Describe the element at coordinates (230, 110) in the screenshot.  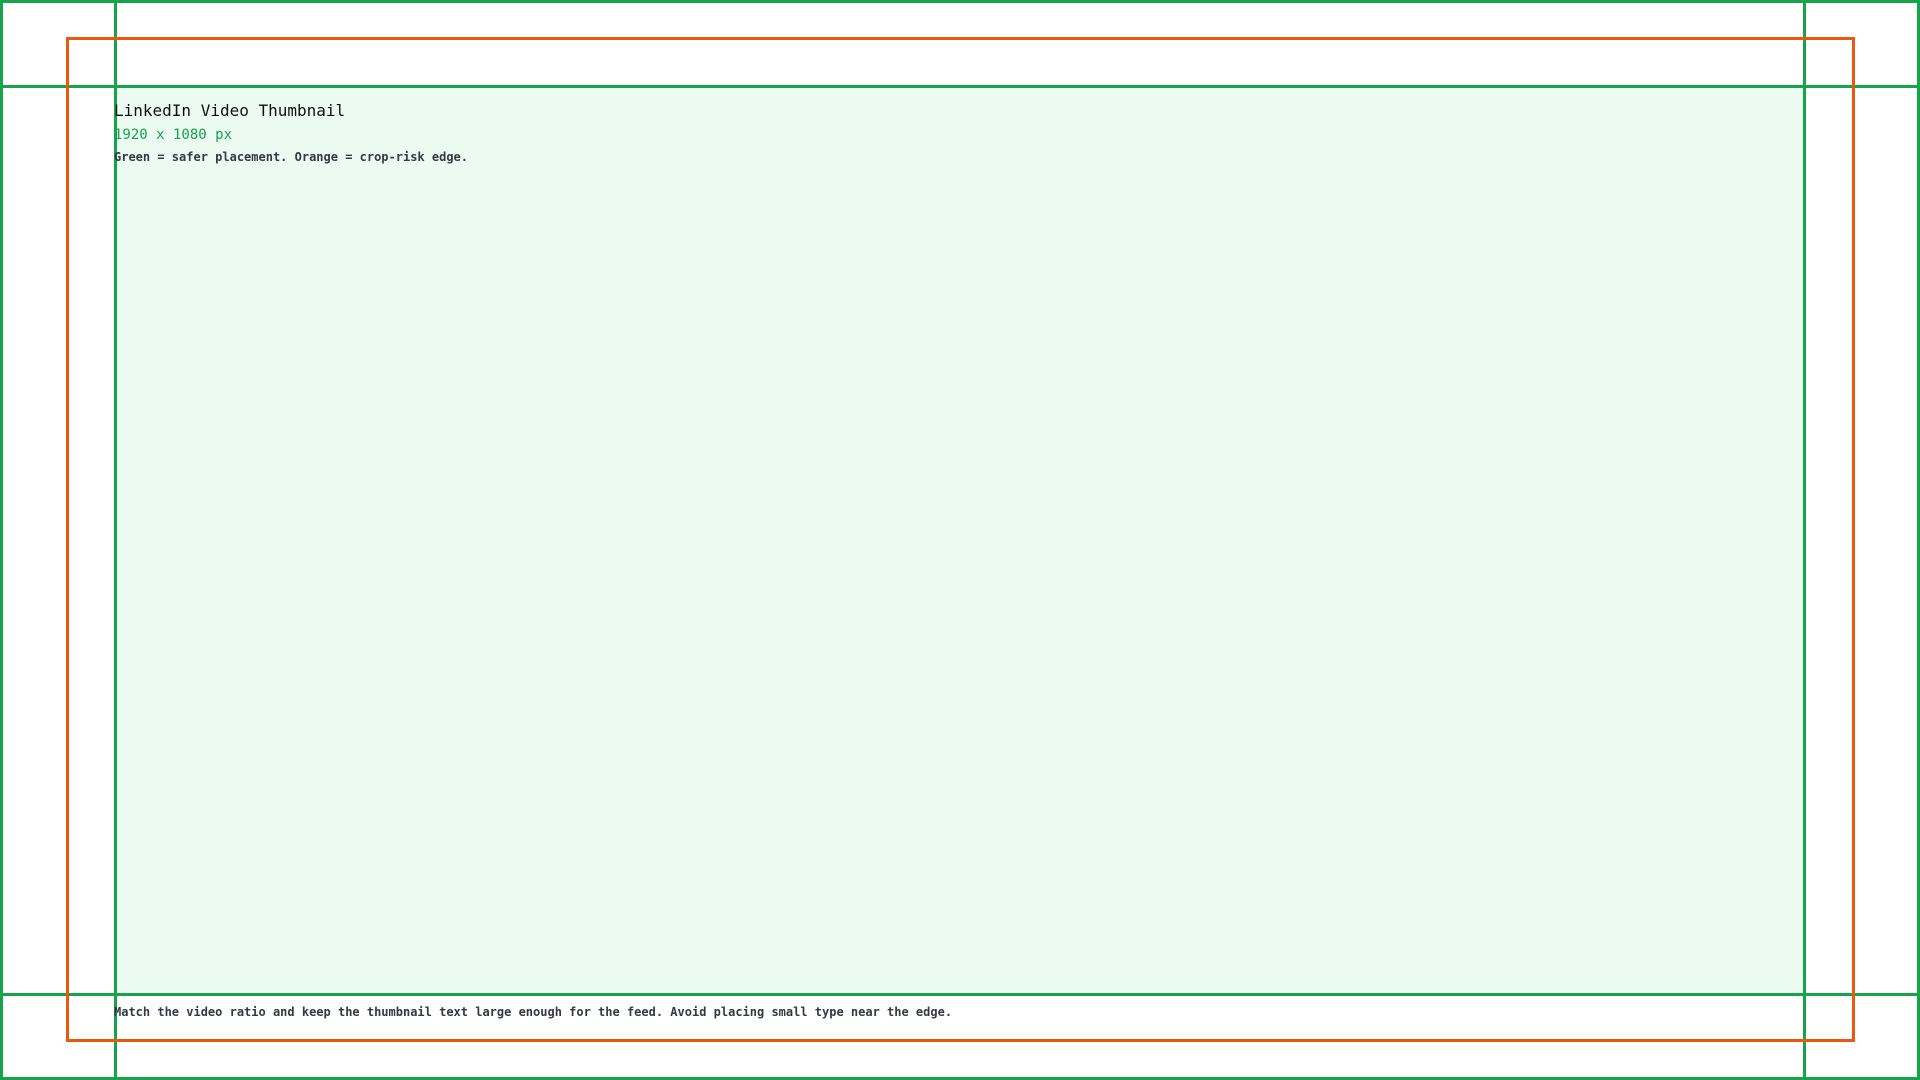
I see `thumbnail-title: LinkedIn Video Thumbnail` at that location.